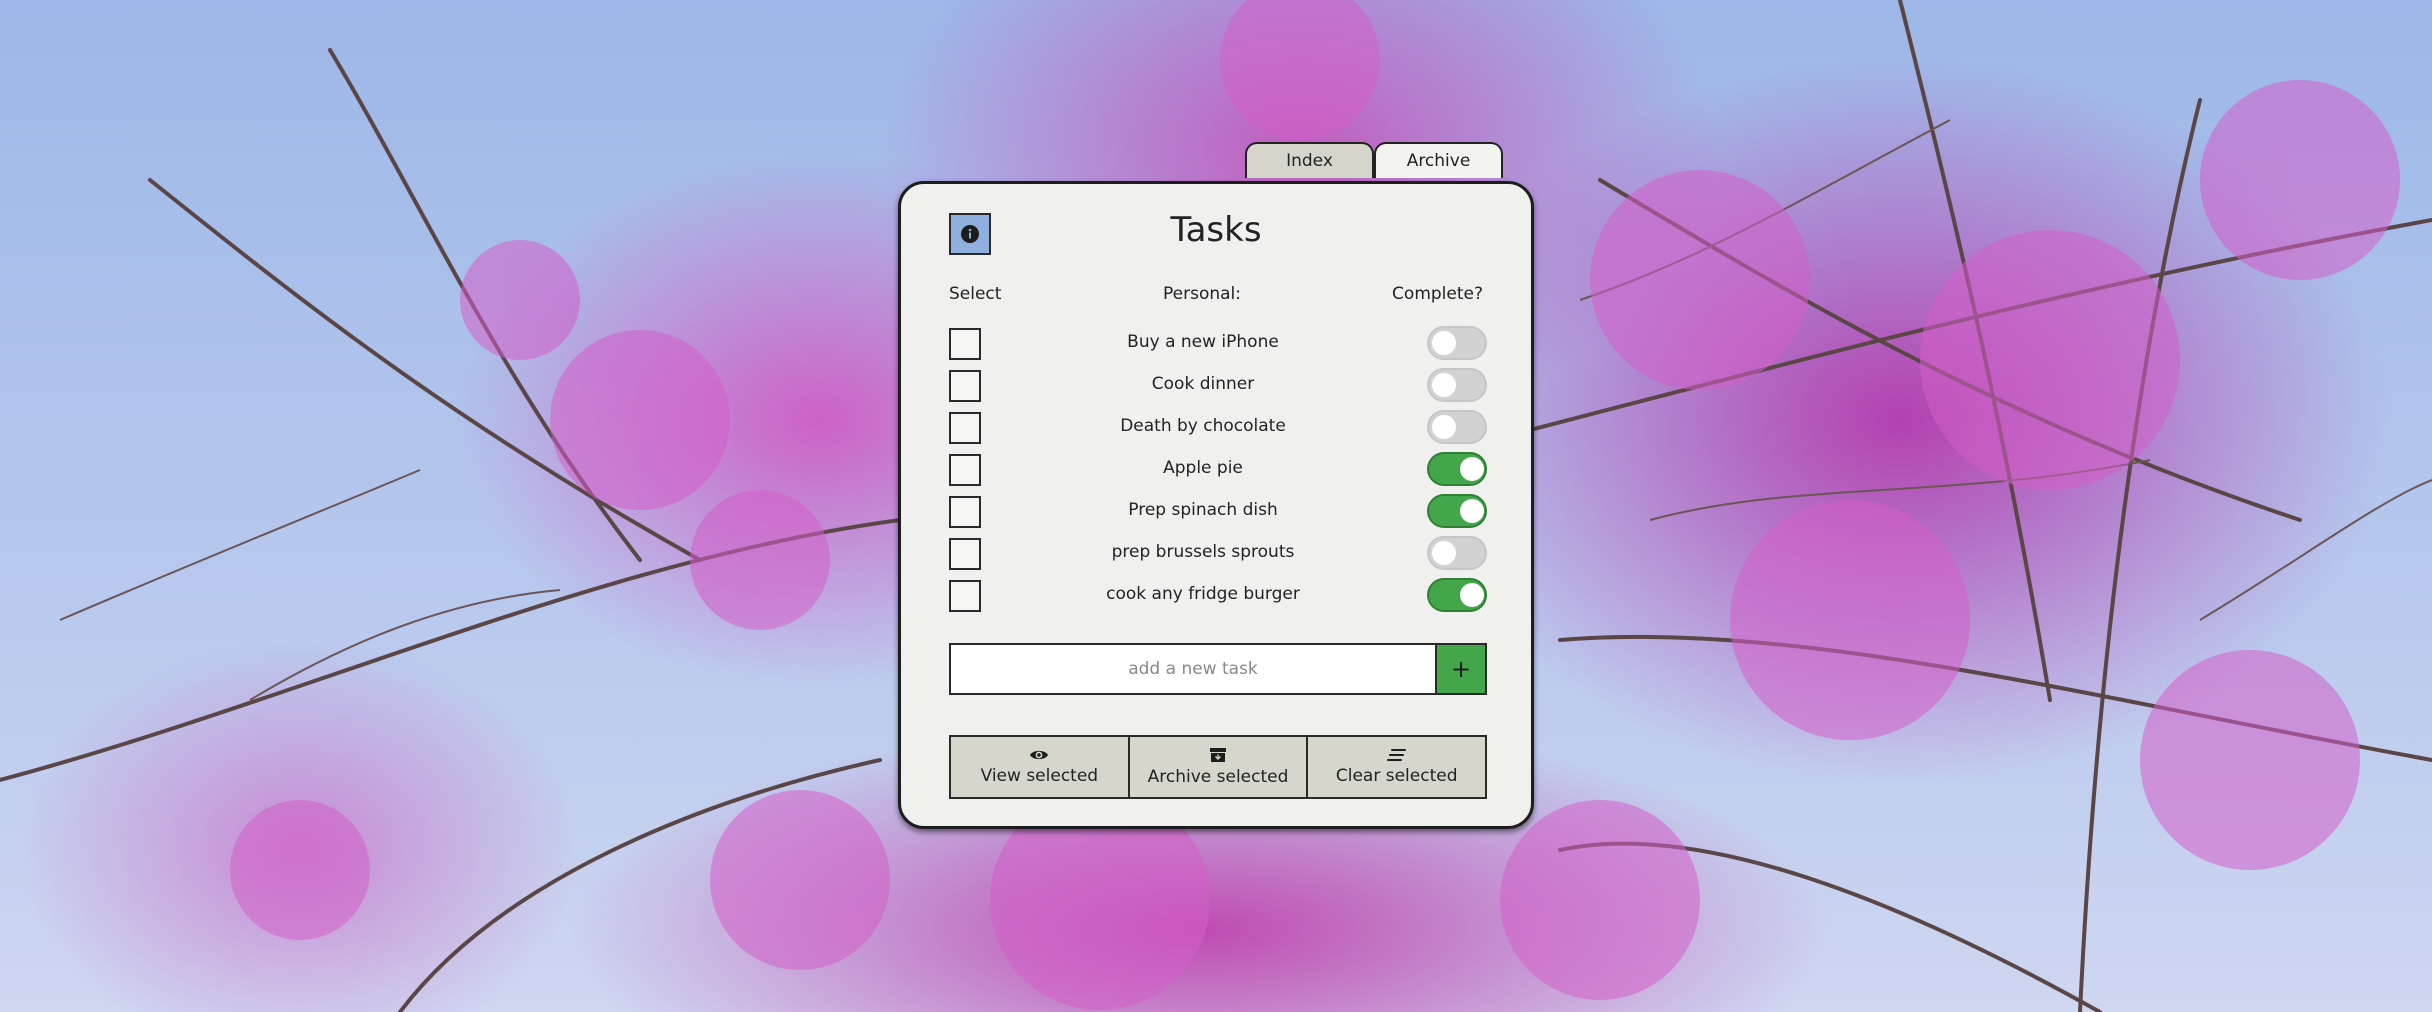 The image size is (2432, 1012). Describe the element at coordinates (1203, 342) in the screenshot. I see `task-label: Buy a new iPhone` at that location.